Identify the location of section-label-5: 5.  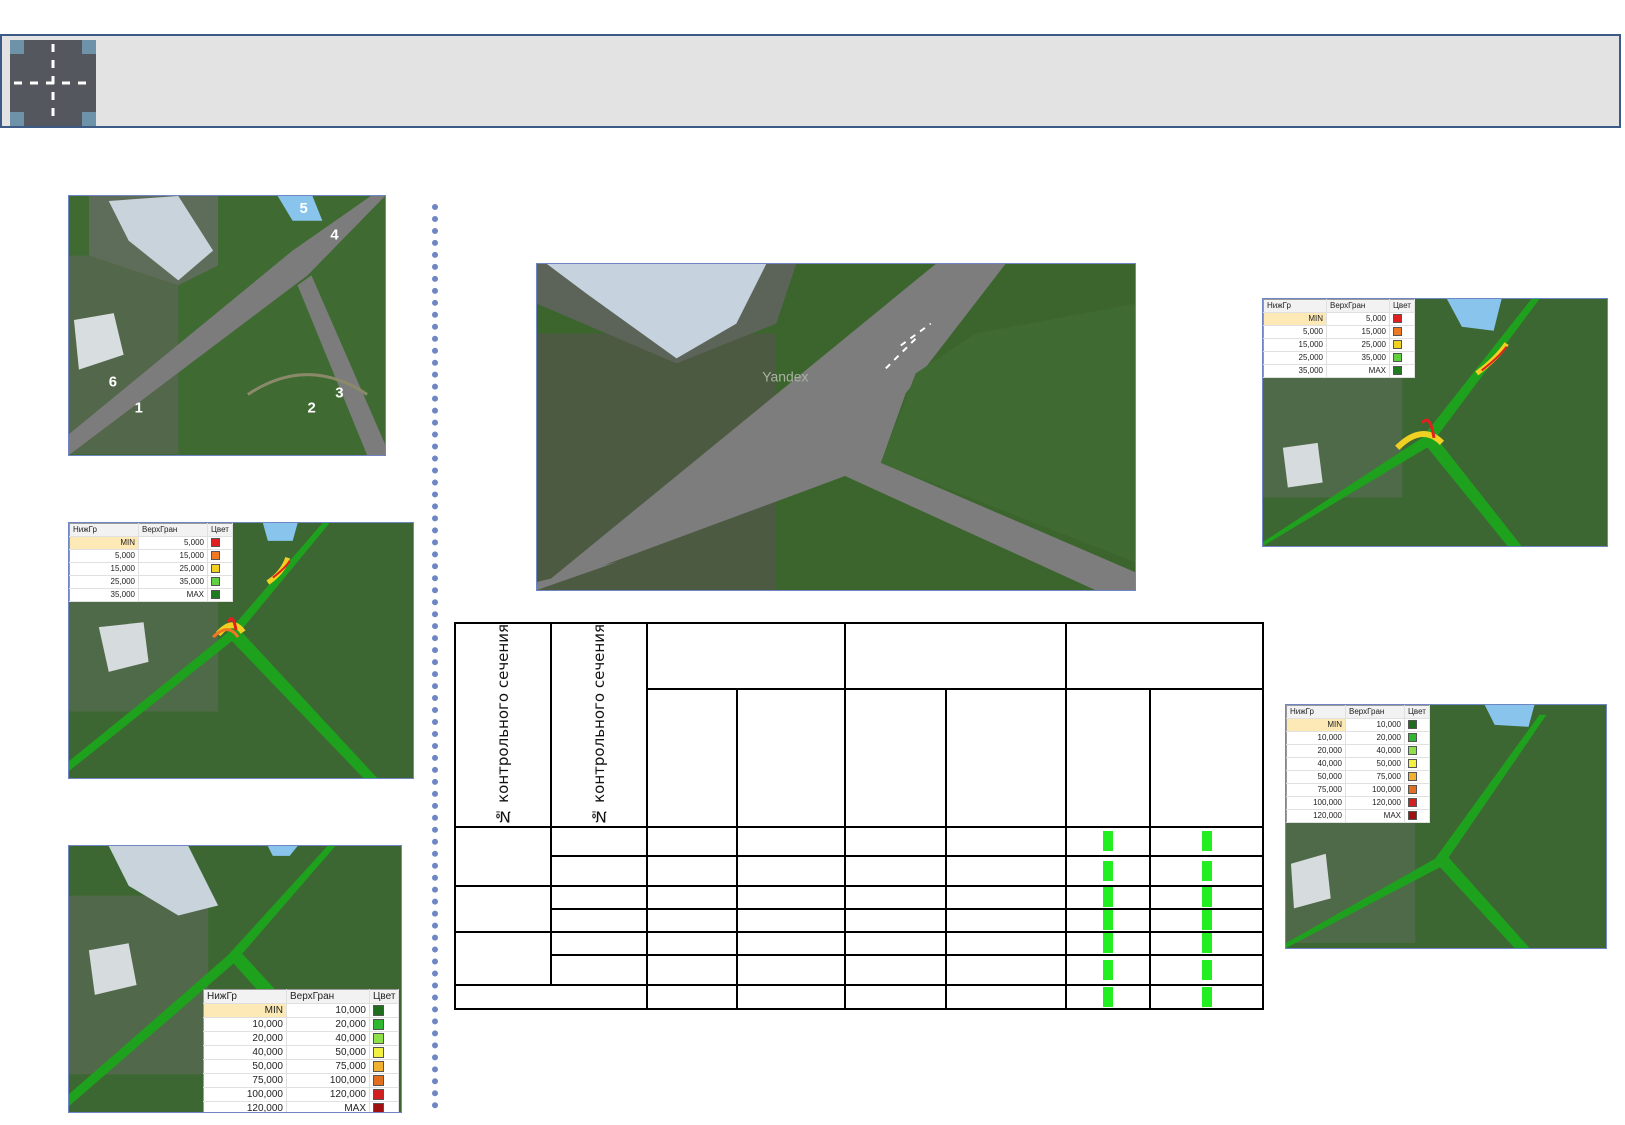
(304, 209).